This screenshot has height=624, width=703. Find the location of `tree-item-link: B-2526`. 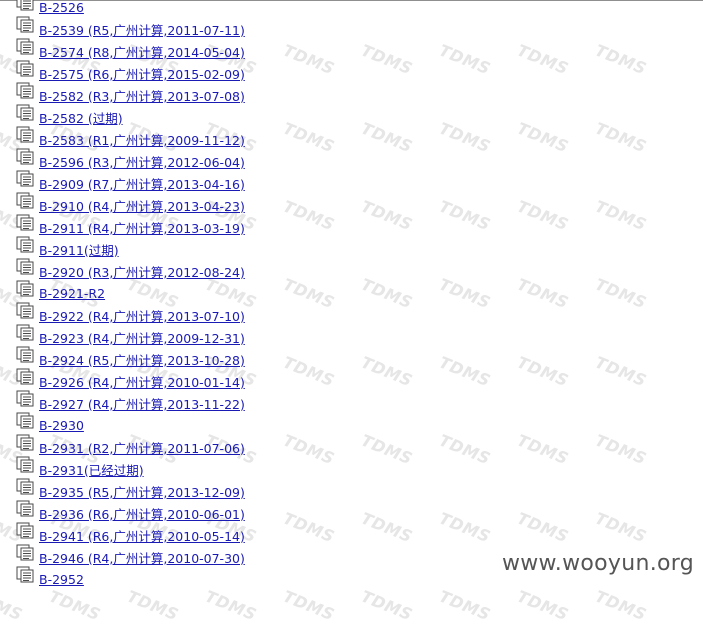

tree-item-link: B-2526 is located at coordinates (61, 7).